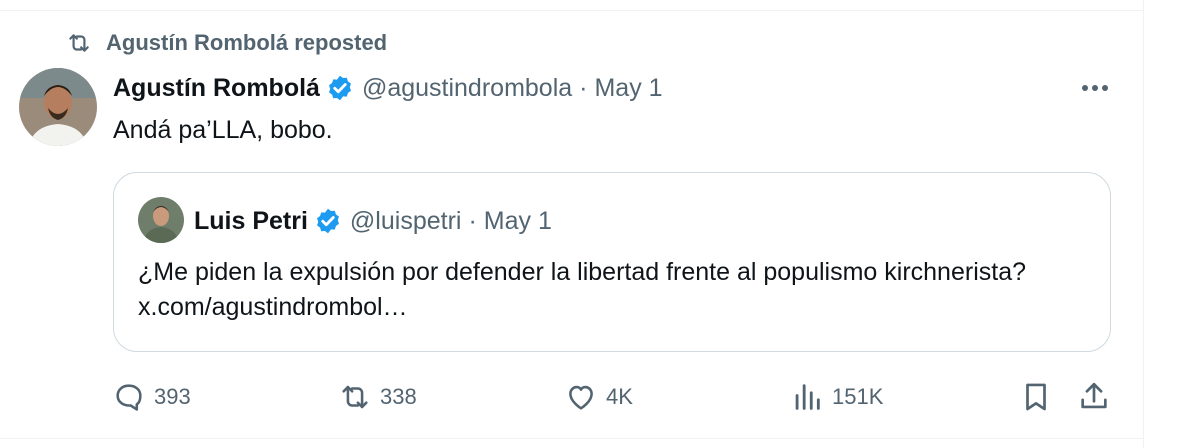  I want to click on tweet-actions-bar: 393 338 4K 151K, so click(571, 397).